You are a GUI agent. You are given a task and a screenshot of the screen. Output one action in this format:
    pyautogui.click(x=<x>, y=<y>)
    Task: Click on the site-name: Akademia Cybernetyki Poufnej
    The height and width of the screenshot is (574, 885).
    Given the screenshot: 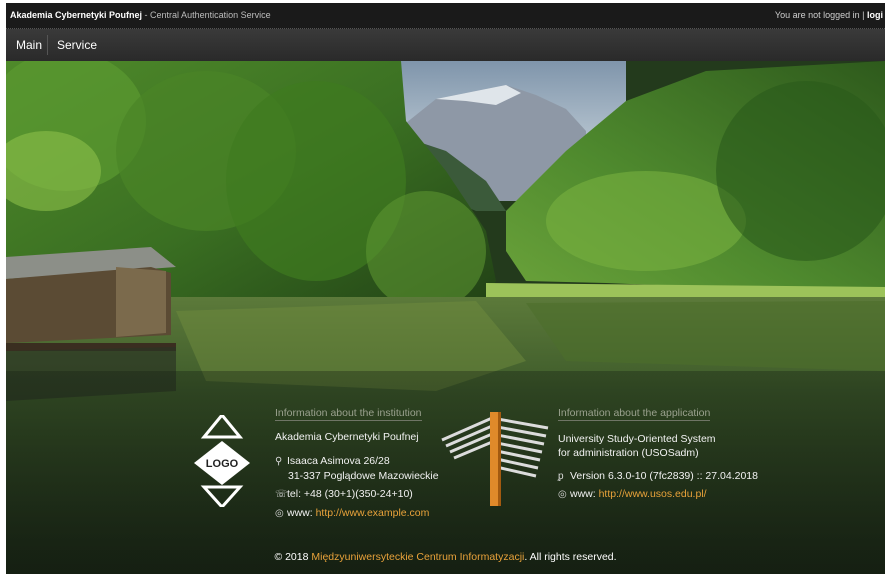 What is the action you would take?
    pyautogui.click(x=76, y=15)
    